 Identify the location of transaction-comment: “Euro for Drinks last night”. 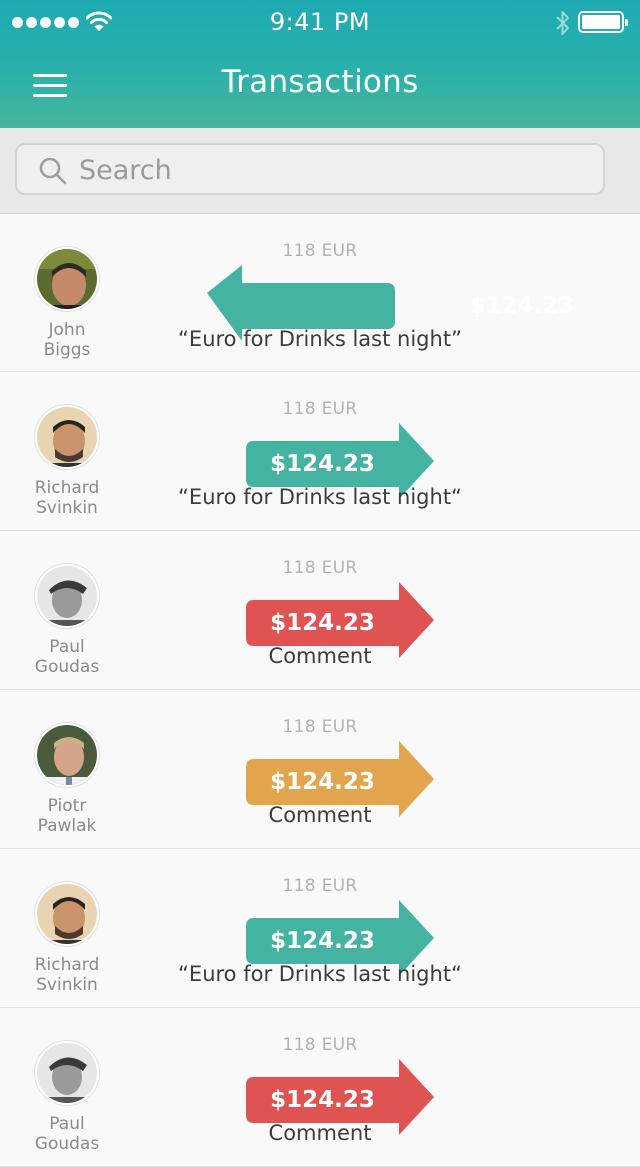
(320, 339).